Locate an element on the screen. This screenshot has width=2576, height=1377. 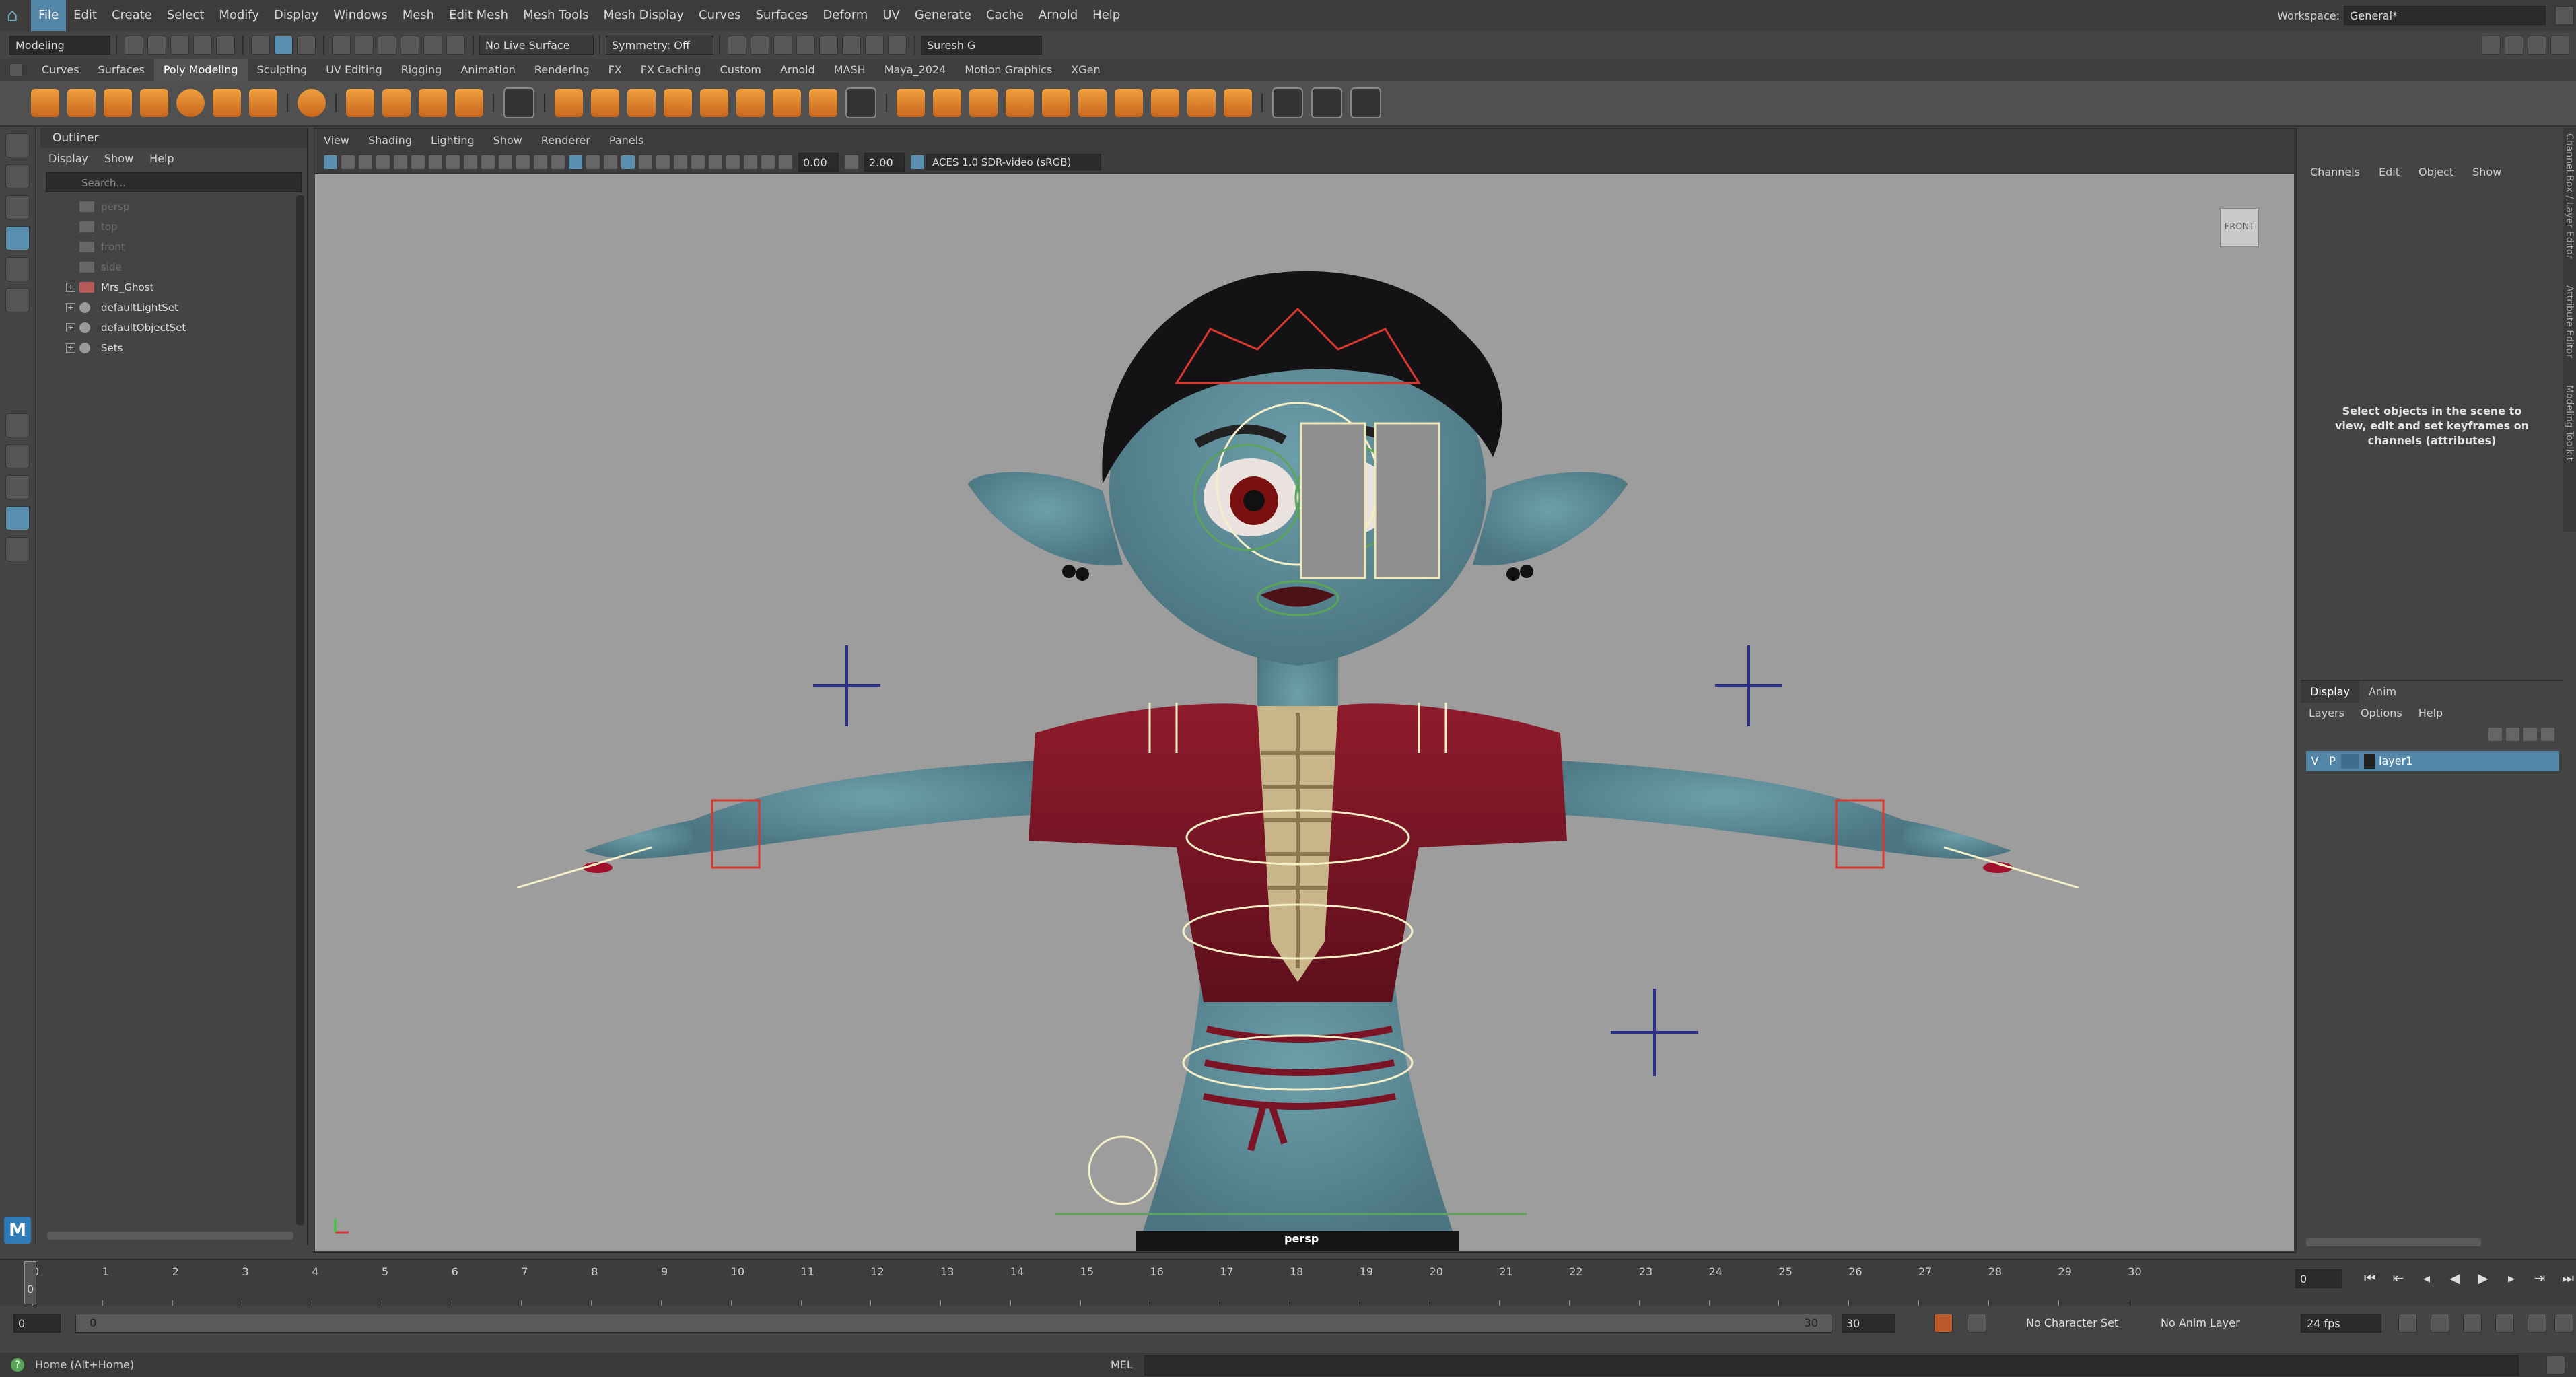
shelf-tab-motion-graphics: Motion Graphics is located at coordinates (1008, 70).